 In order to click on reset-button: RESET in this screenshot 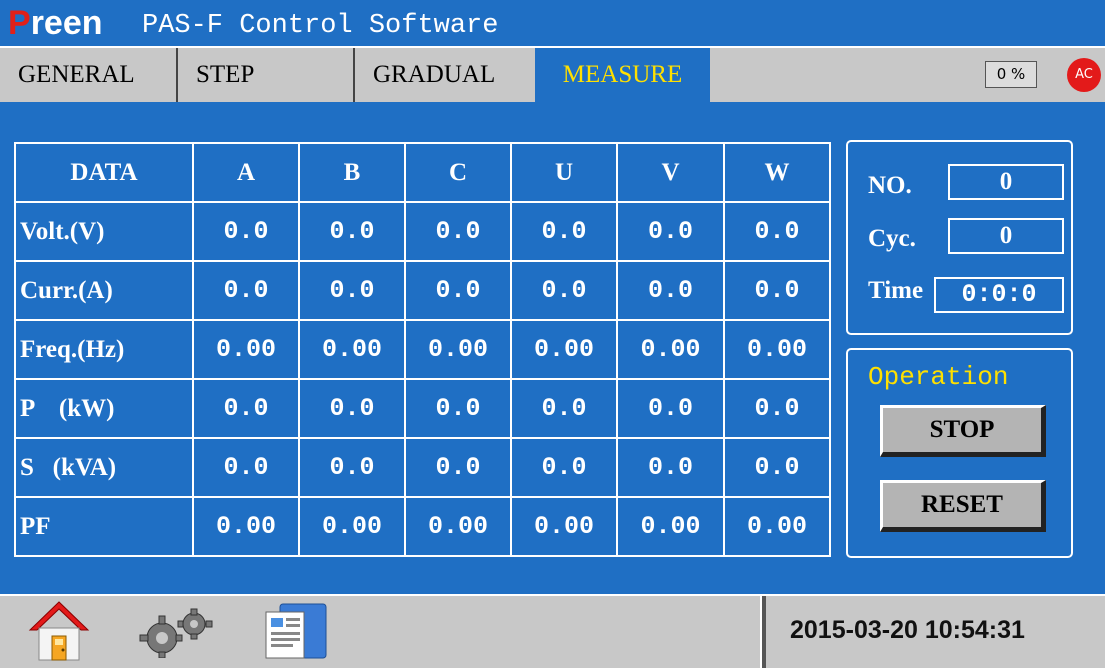, I will do `click(963, 506)`.